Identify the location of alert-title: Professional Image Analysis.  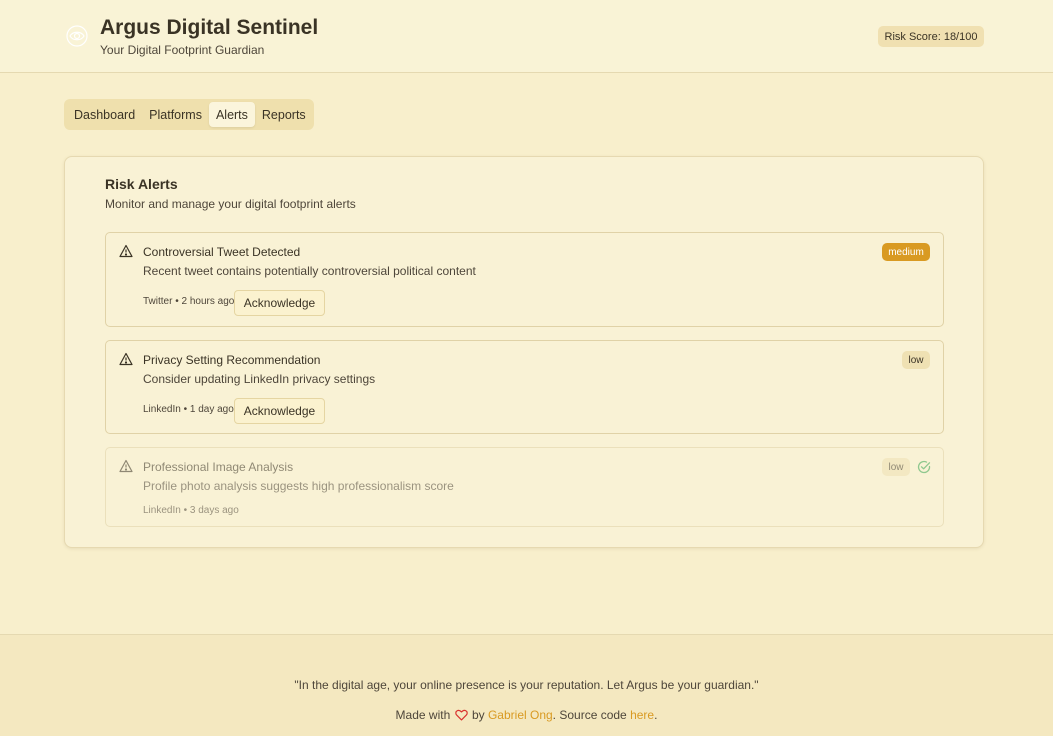
(218, 467).